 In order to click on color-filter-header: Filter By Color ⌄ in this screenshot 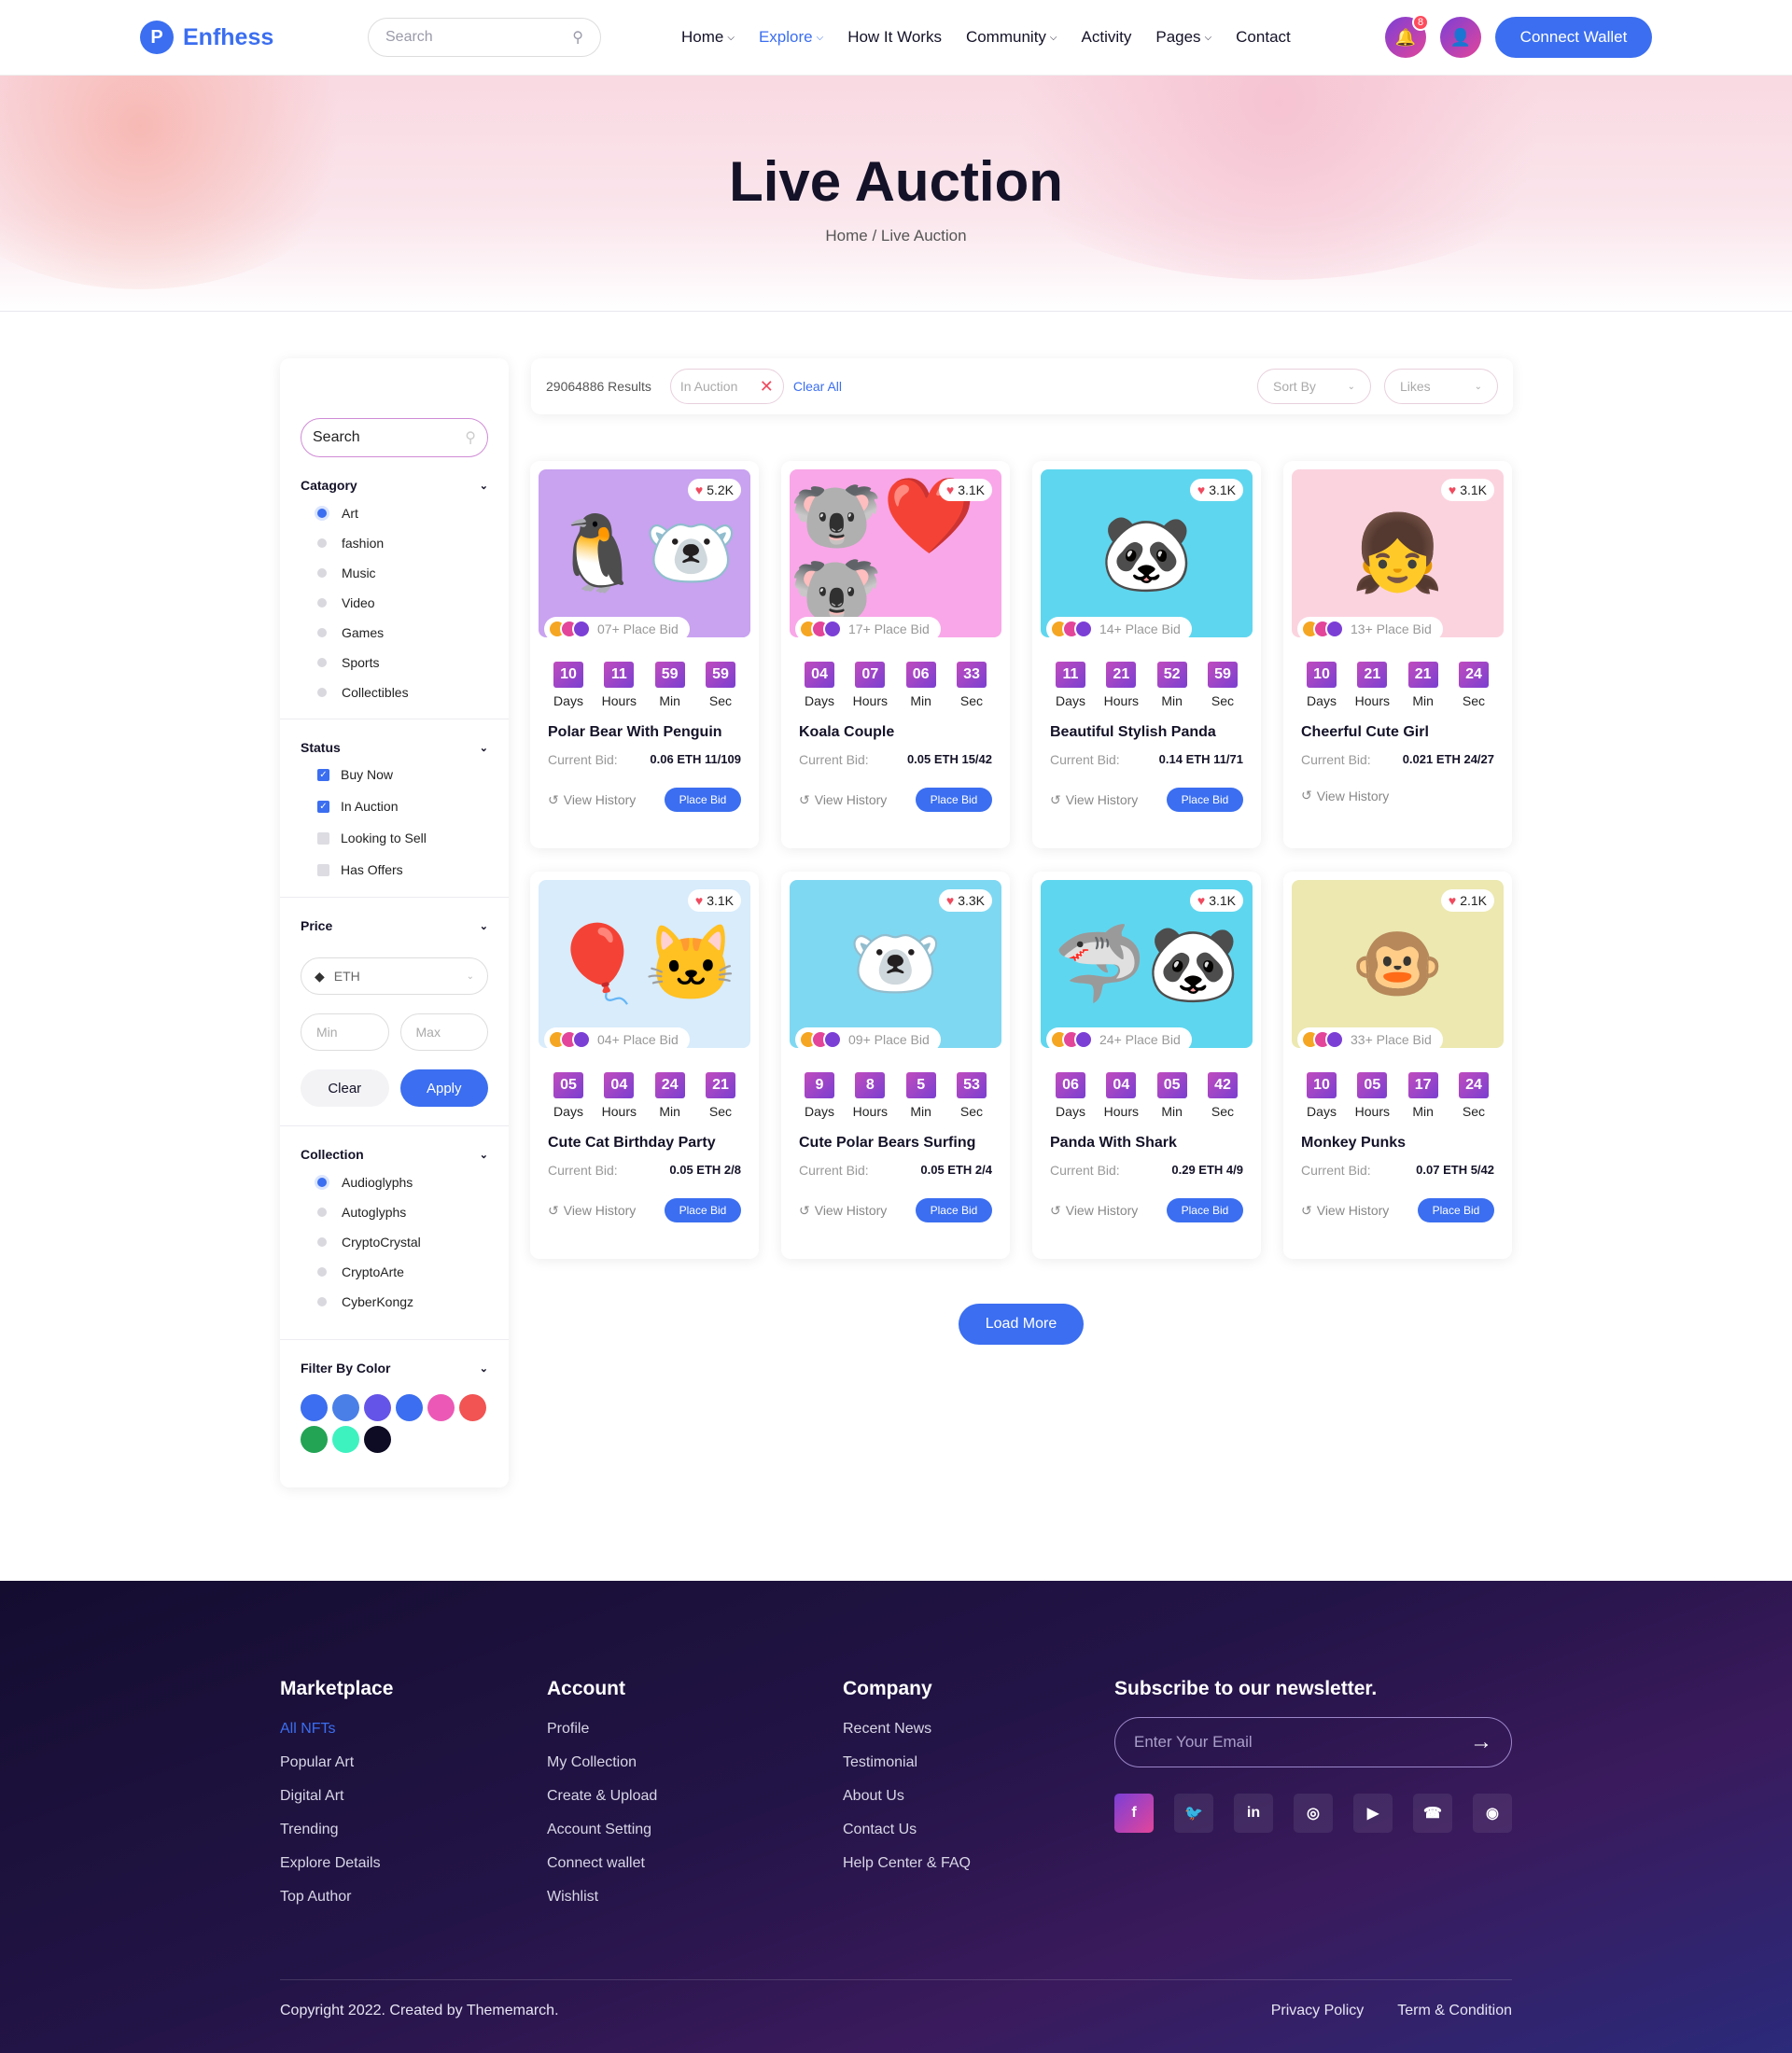, I will do `click(394, 1368)`.